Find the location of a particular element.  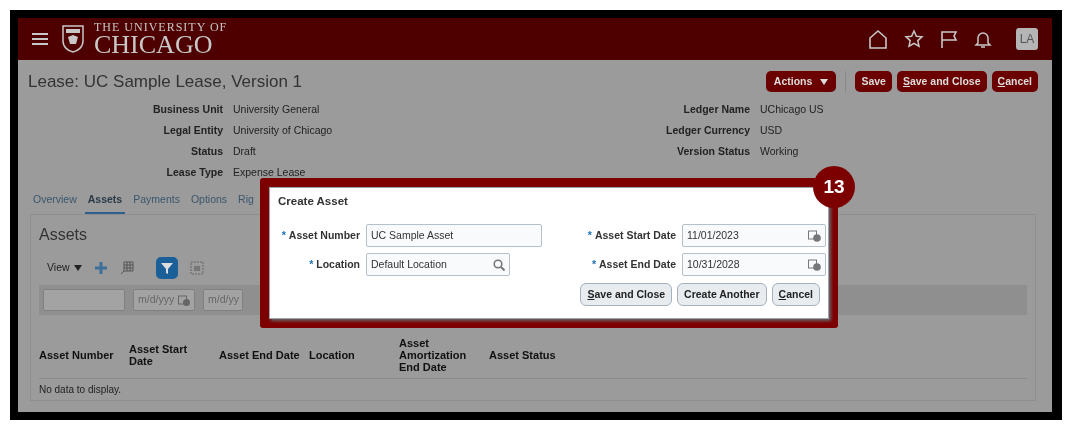

filter-icon is located at coordinates (166, 268).